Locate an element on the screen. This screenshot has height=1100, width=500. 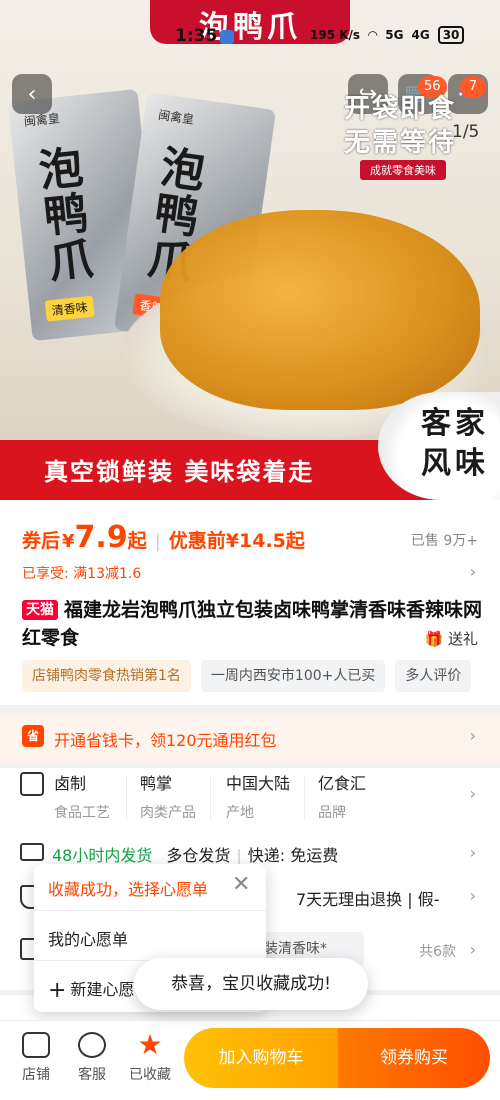
pack-brand: 闽禽皇 is located at coordinates (176, 117).